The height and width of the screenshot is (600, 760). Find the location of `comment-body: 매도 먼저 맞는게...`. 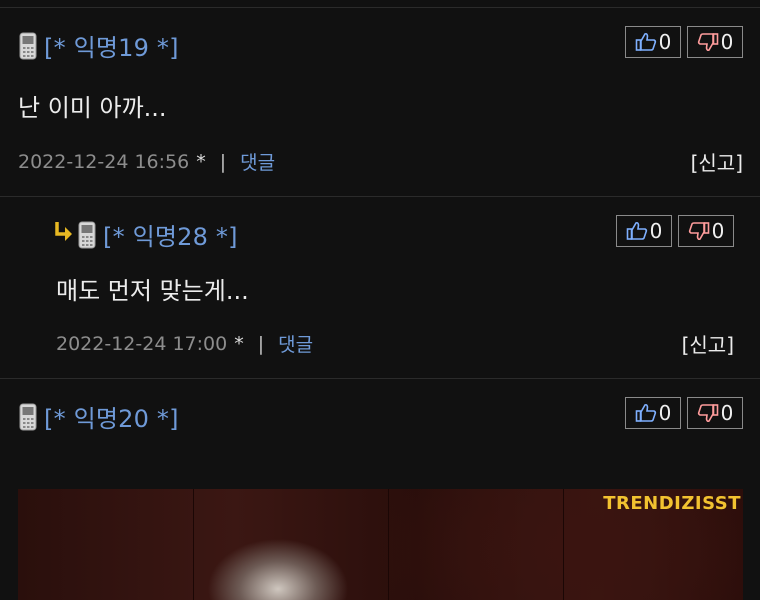

comment-body: 매도 먼저 맞는게... is located at coordinates (152, 291).